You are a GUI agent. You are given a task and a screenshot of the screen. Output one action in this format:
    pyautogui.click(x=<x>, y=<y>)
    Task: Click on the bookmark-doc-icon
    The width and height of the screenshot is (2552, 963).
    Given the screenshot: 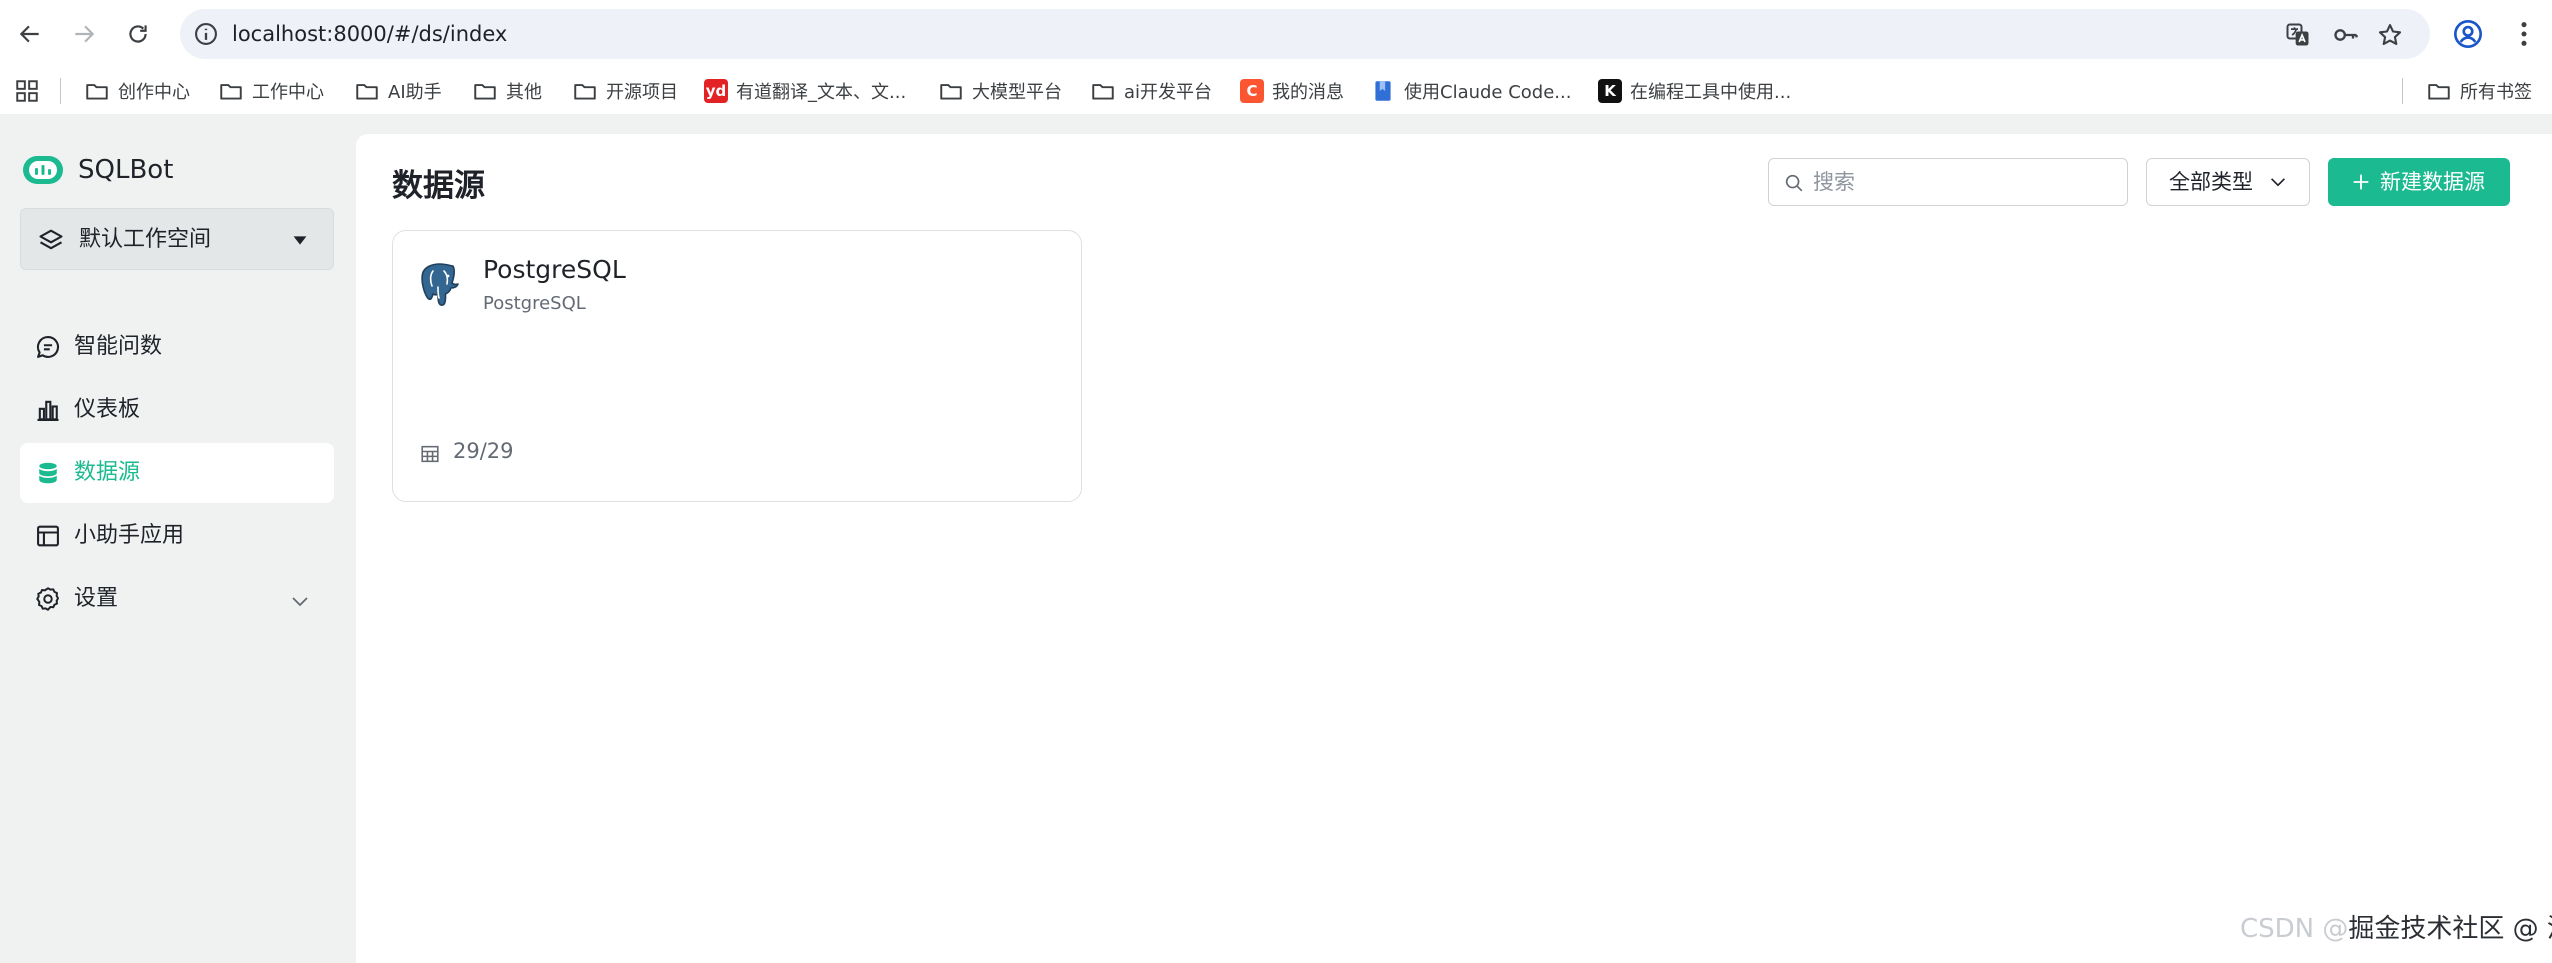 What is the action you would take?
    pyautogui.click(x=1383, y=91)
    